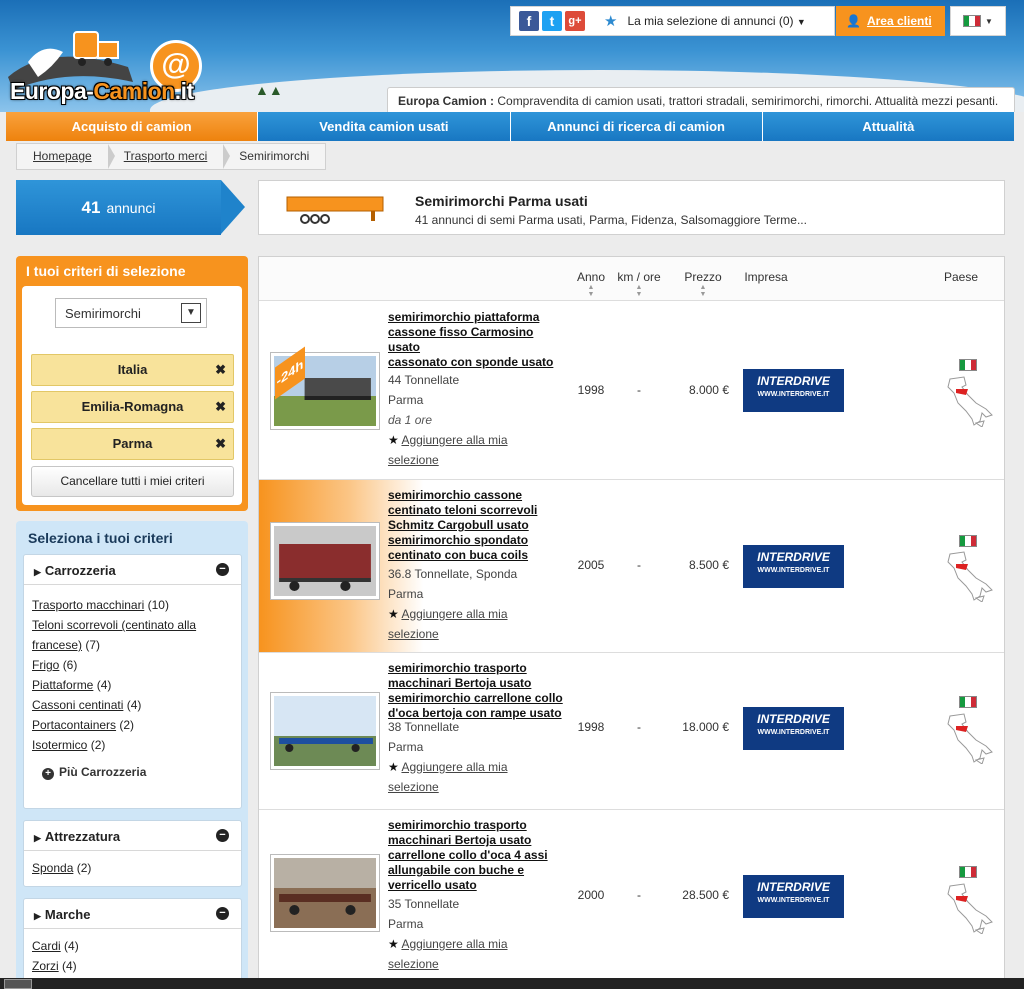 This screenshot has height=989, width=1024. What do you see at coordinates (575, 21) in the screenshot?
I see `google-plus-icon: g+` at bounding box center [575, 21].